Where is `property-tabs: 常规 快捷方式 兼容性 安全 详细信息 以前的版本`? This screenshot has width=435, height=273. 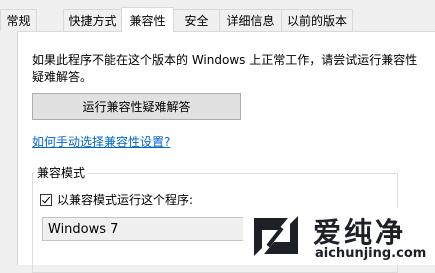 property-tabs: 常规 快捷方式 兼容性 安全 详细信息 以前的版本 is located at coordinates (217, 16).